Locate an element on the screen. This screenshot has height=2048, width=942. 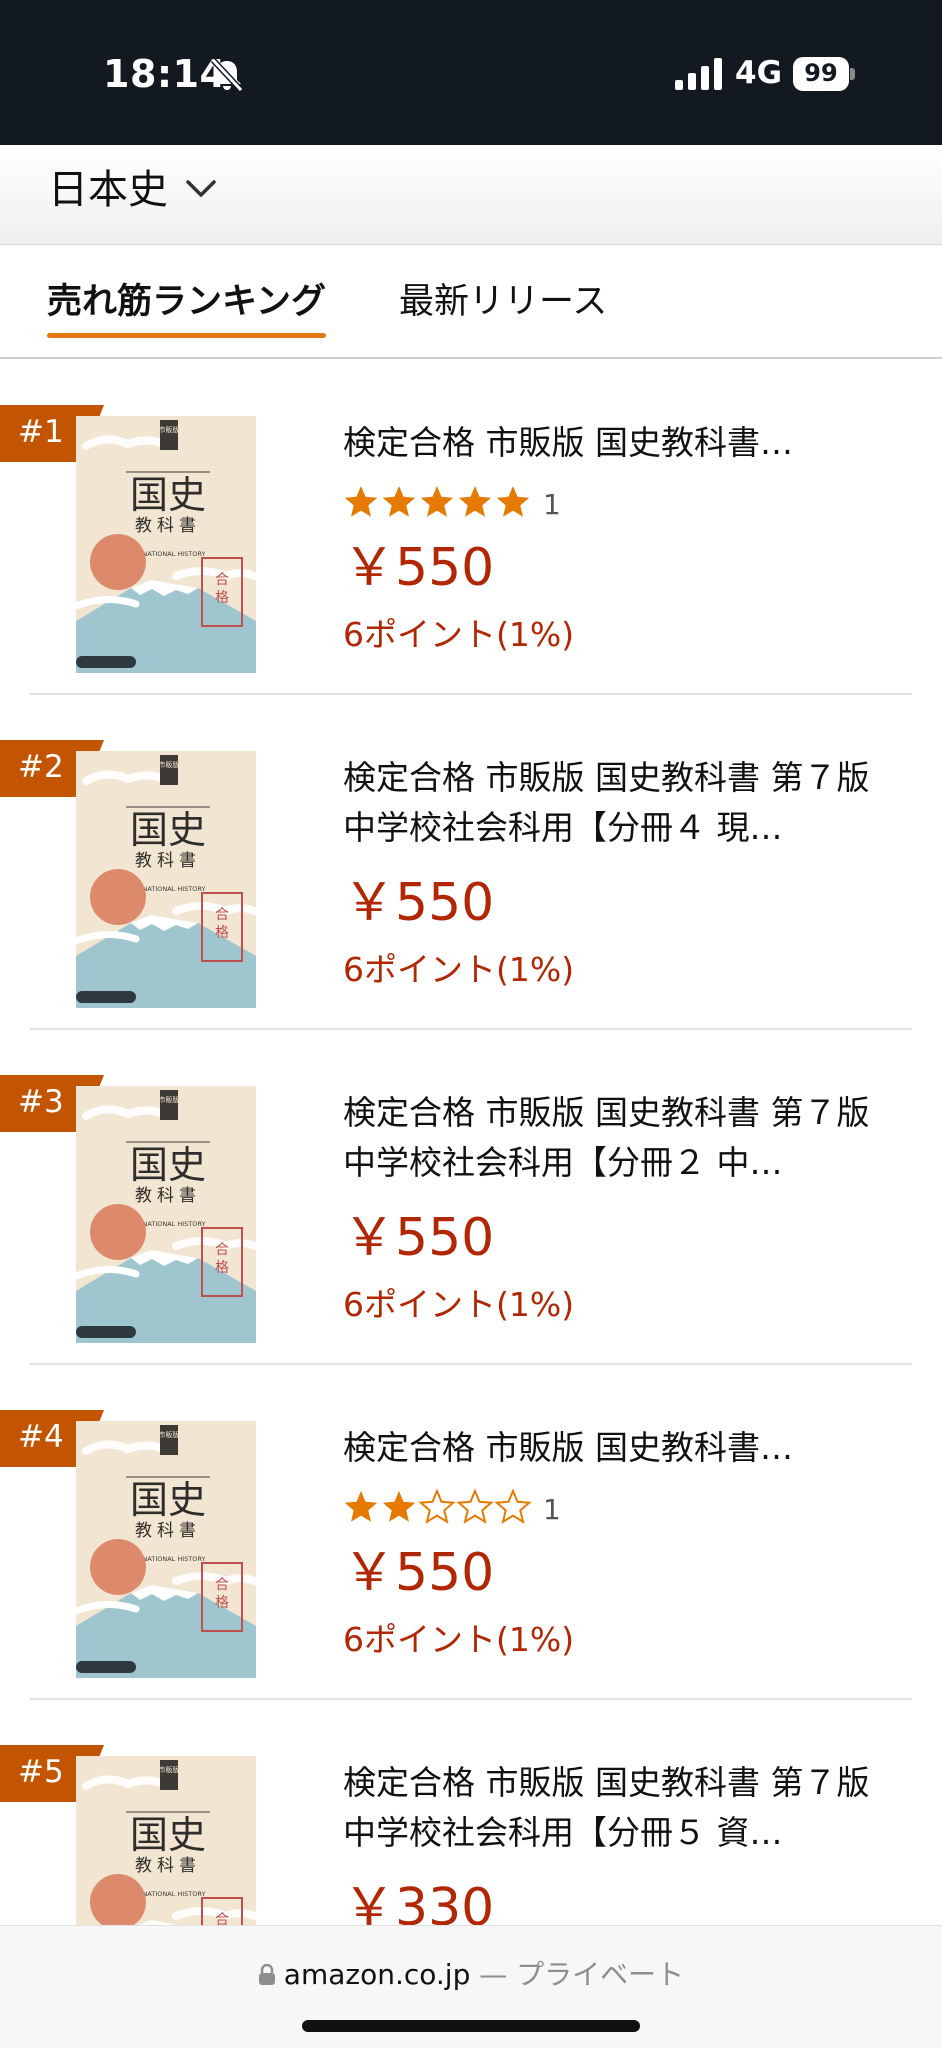
url-domain: amazon.co.jp is located at coordinates (377, 1974).